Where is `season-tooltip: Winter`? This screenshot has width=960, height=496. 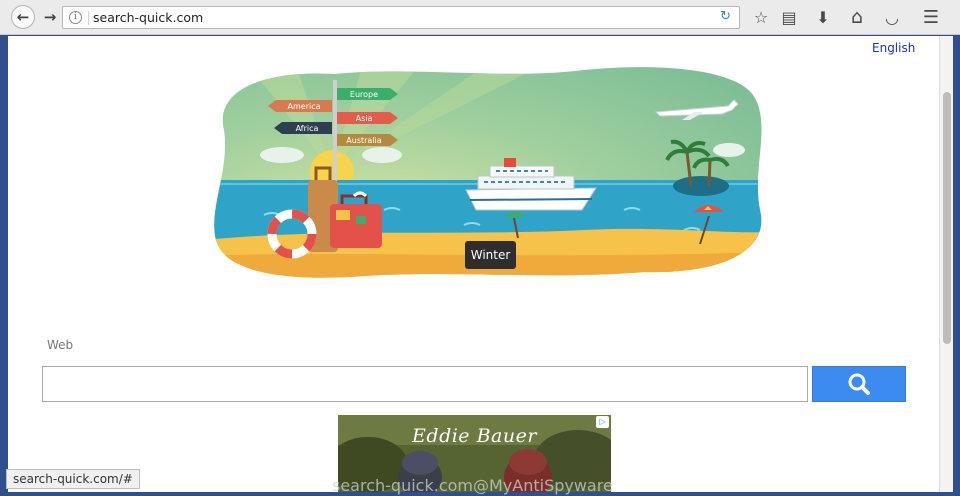 season-tooltip: Winter is located at coordinates (490, 255).